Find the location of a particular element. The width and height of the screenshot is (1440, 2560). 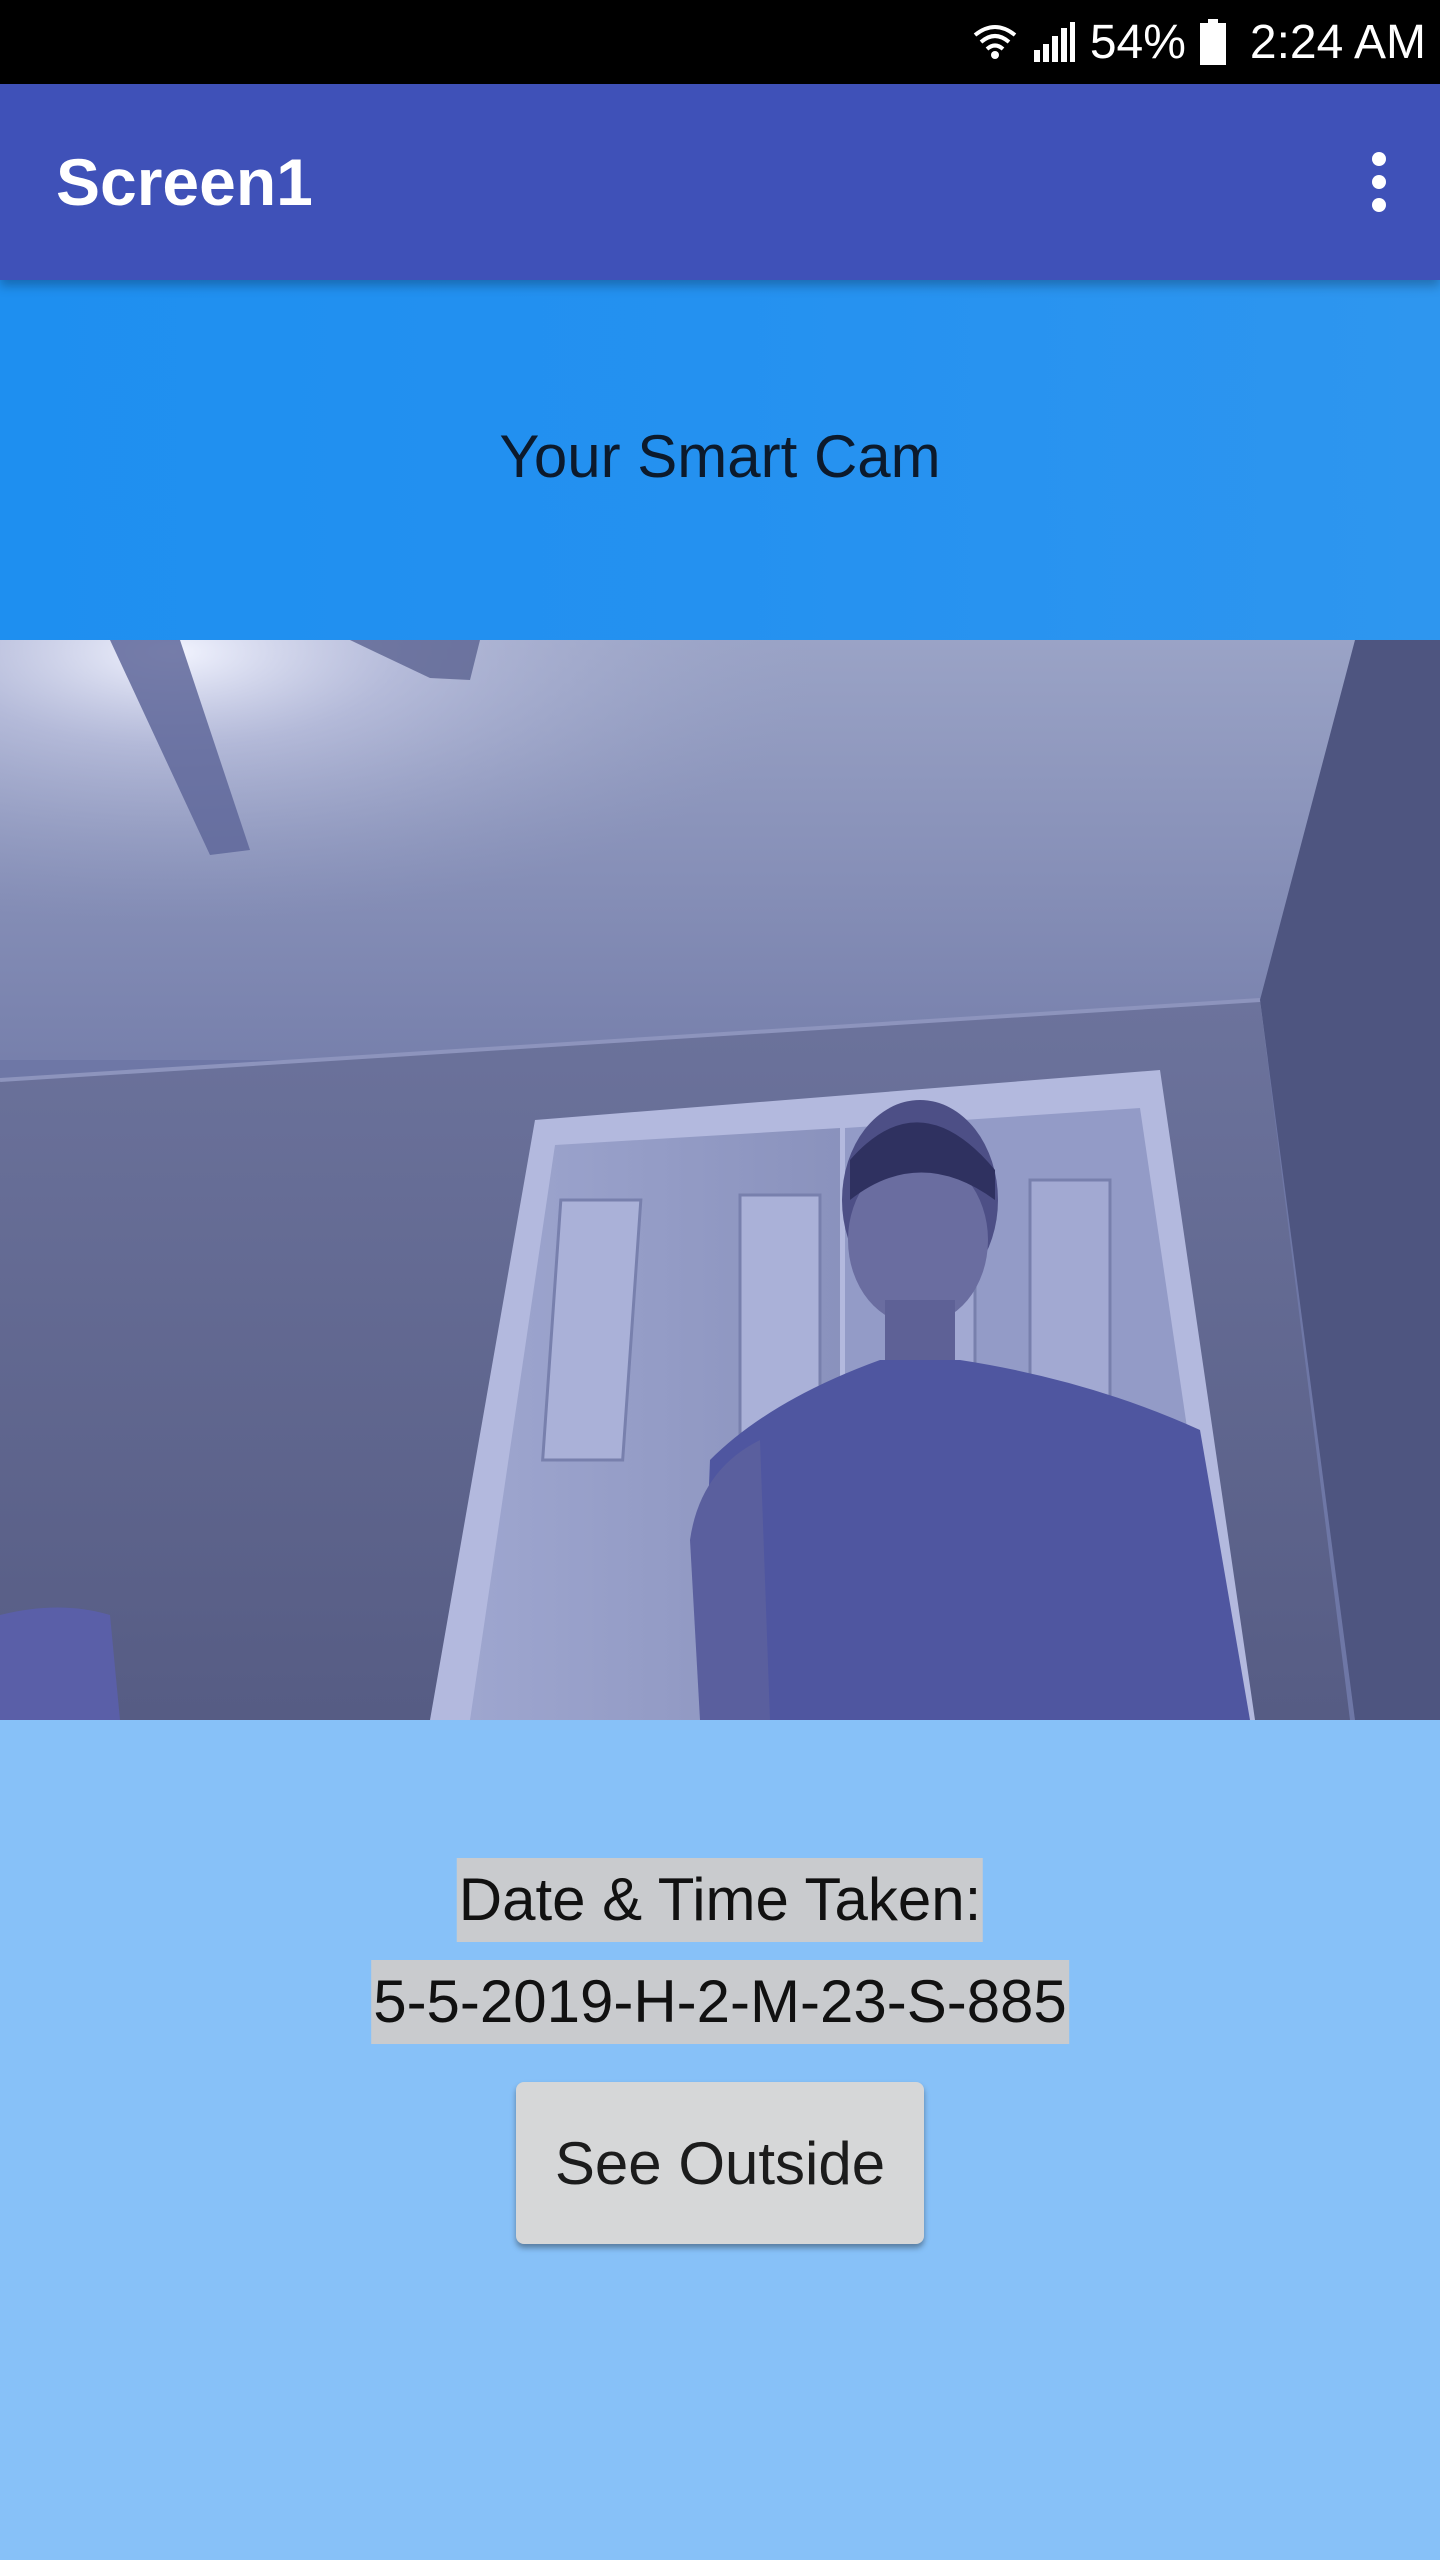

header-title: Your Smart Cam is located at coordinates (720, 456).